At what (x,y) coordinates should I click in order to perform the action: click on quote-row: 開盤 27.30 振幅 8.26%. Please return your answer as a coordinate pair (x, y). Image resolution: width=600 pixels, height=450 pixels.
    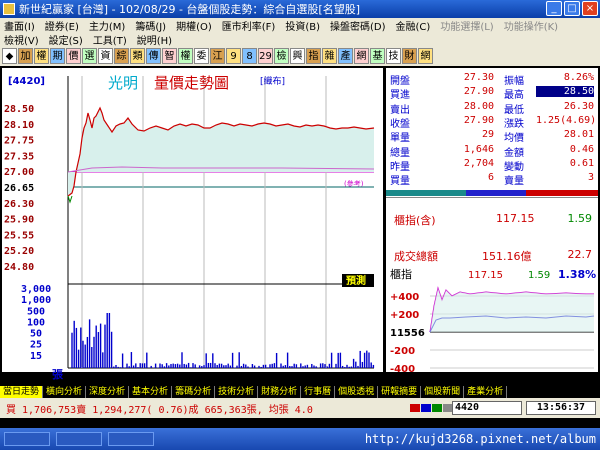
    Looking at the image, I should click on (492, 79).